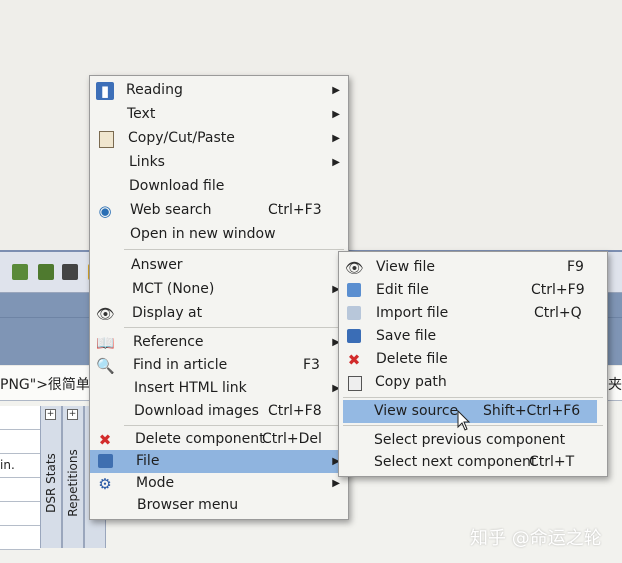  I want to click on submenu-item-select-next: Select next component Ctrl+T, so click(473, 462).